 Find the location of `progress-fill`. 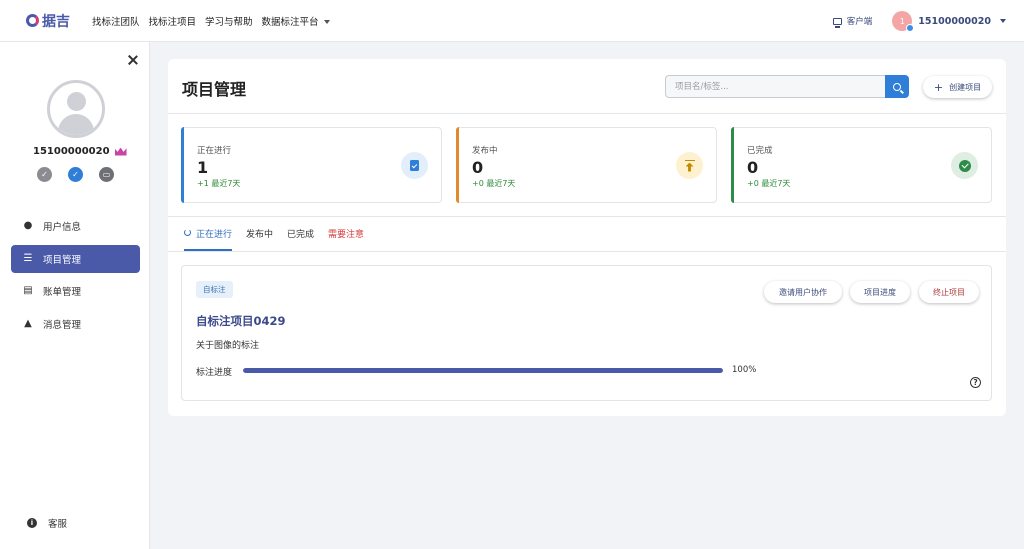

progress-fill is located at coordinates (483, 370).